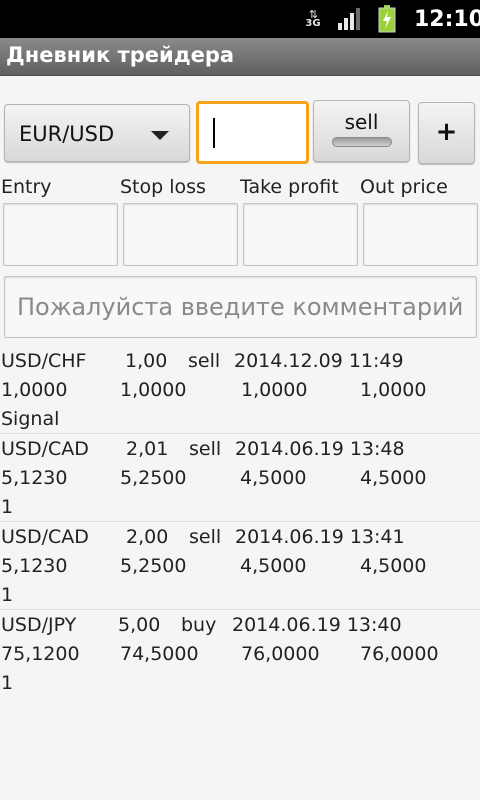  Describe the element at coordinates (280, 654) in the screenshot. I see `trade-take-profit: 76,0000` at that location.